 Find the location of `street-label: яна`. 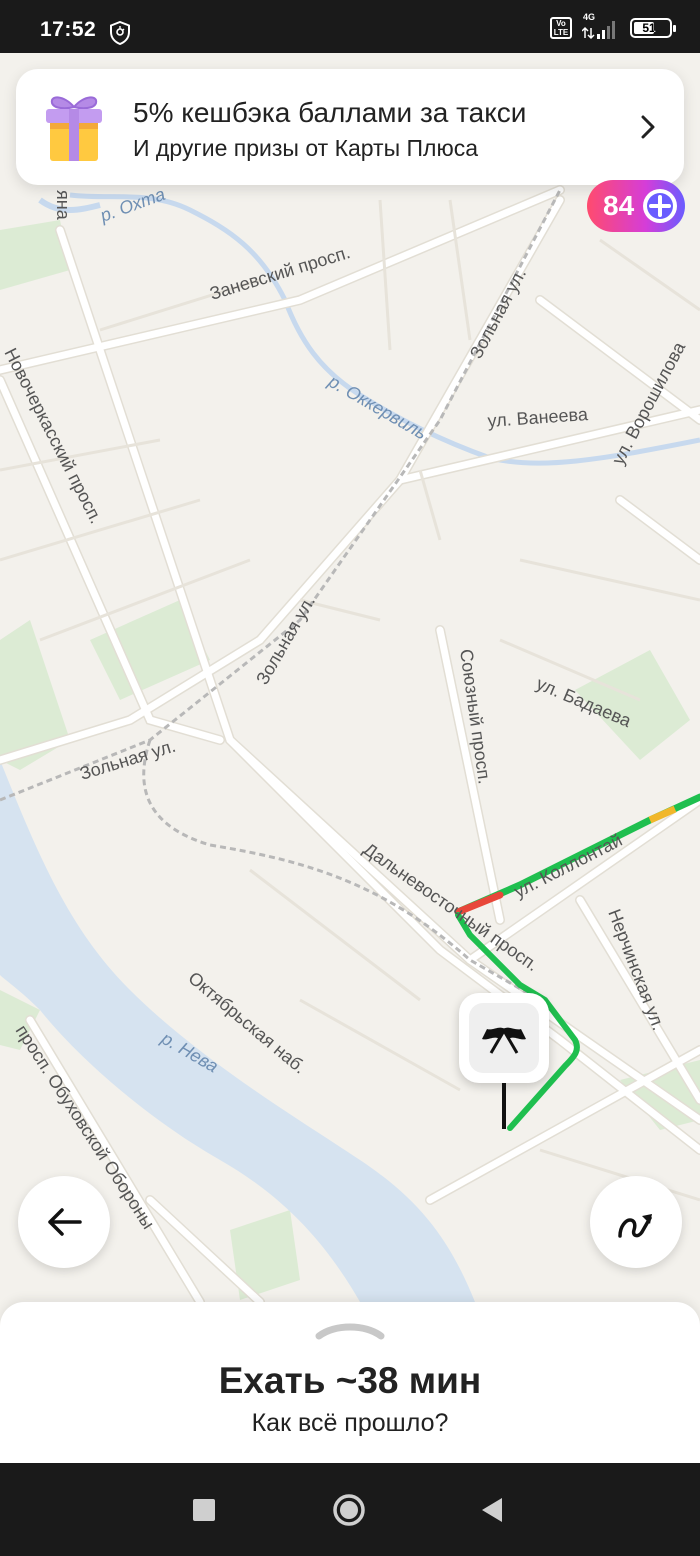

street-label: яна is located at coordinates (63, 205).